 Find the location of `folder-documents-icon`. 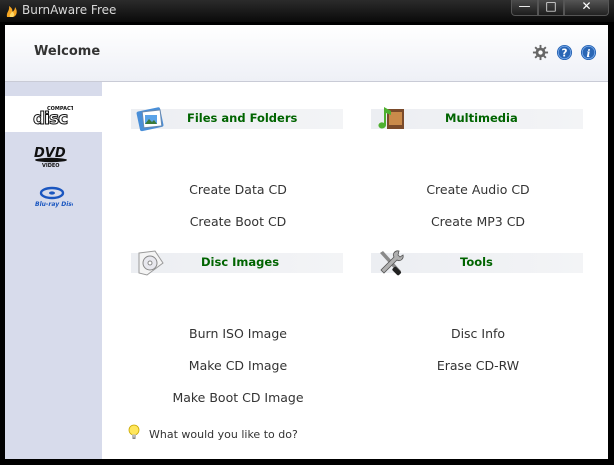

folder-documents-icon is located at coordinates (150, 119).